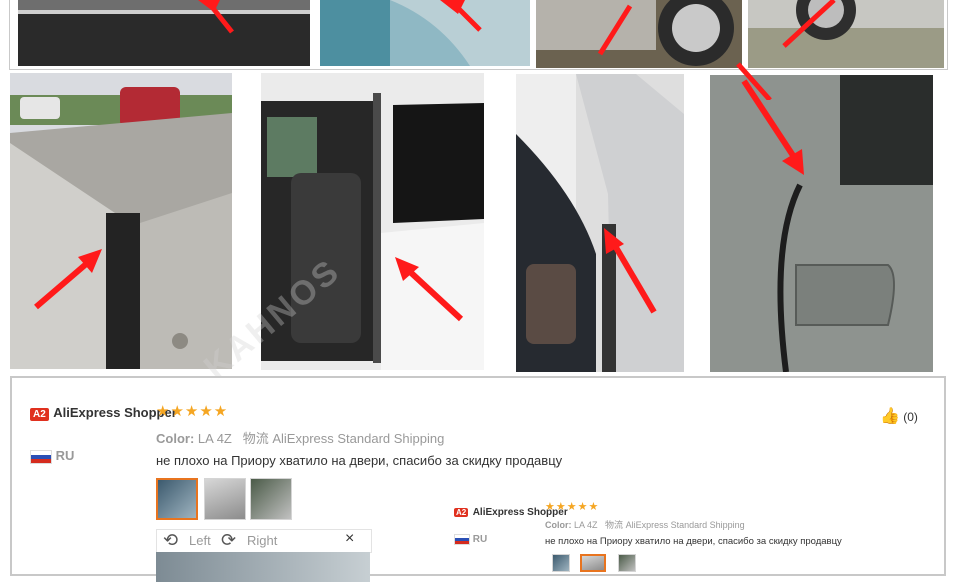 The image size is (960, 582). I want to click on reviewer-country: RU, so click(52, 456).